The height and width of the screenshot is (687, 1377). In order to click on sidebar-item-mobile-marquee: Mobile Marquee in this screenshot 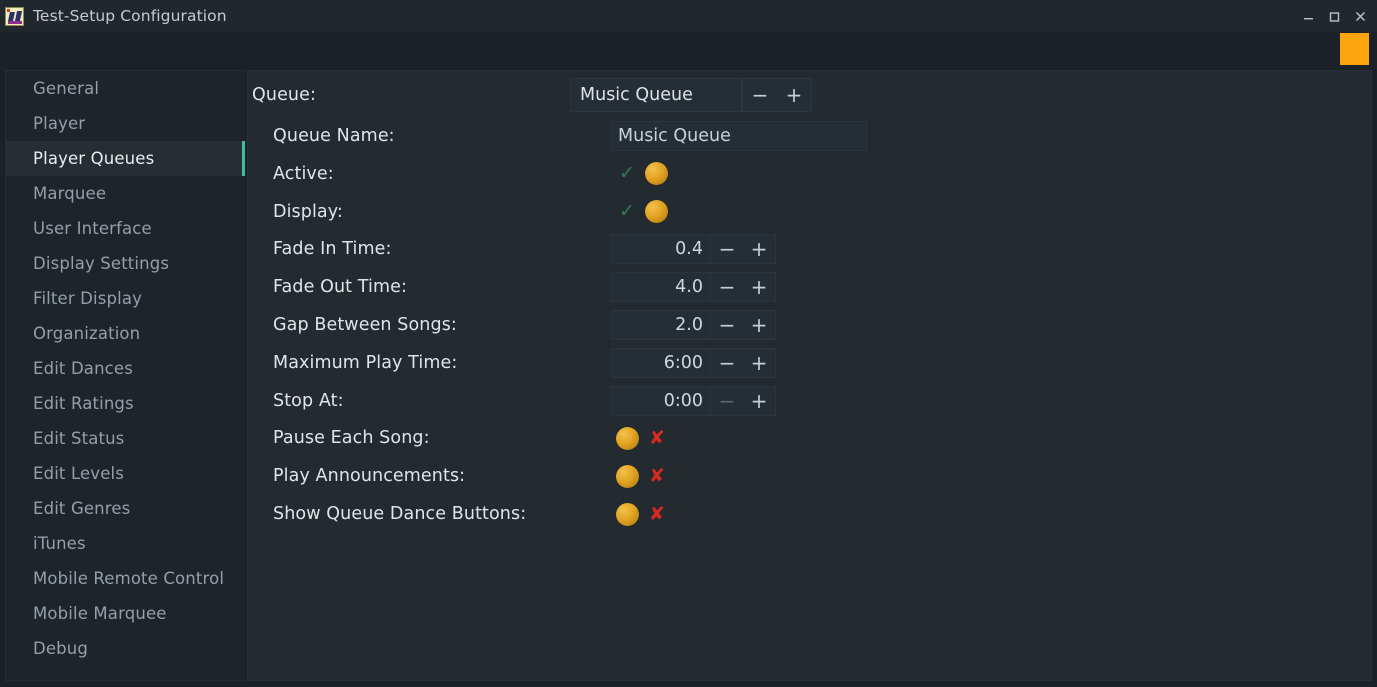, I will do `click(125, 613)`.